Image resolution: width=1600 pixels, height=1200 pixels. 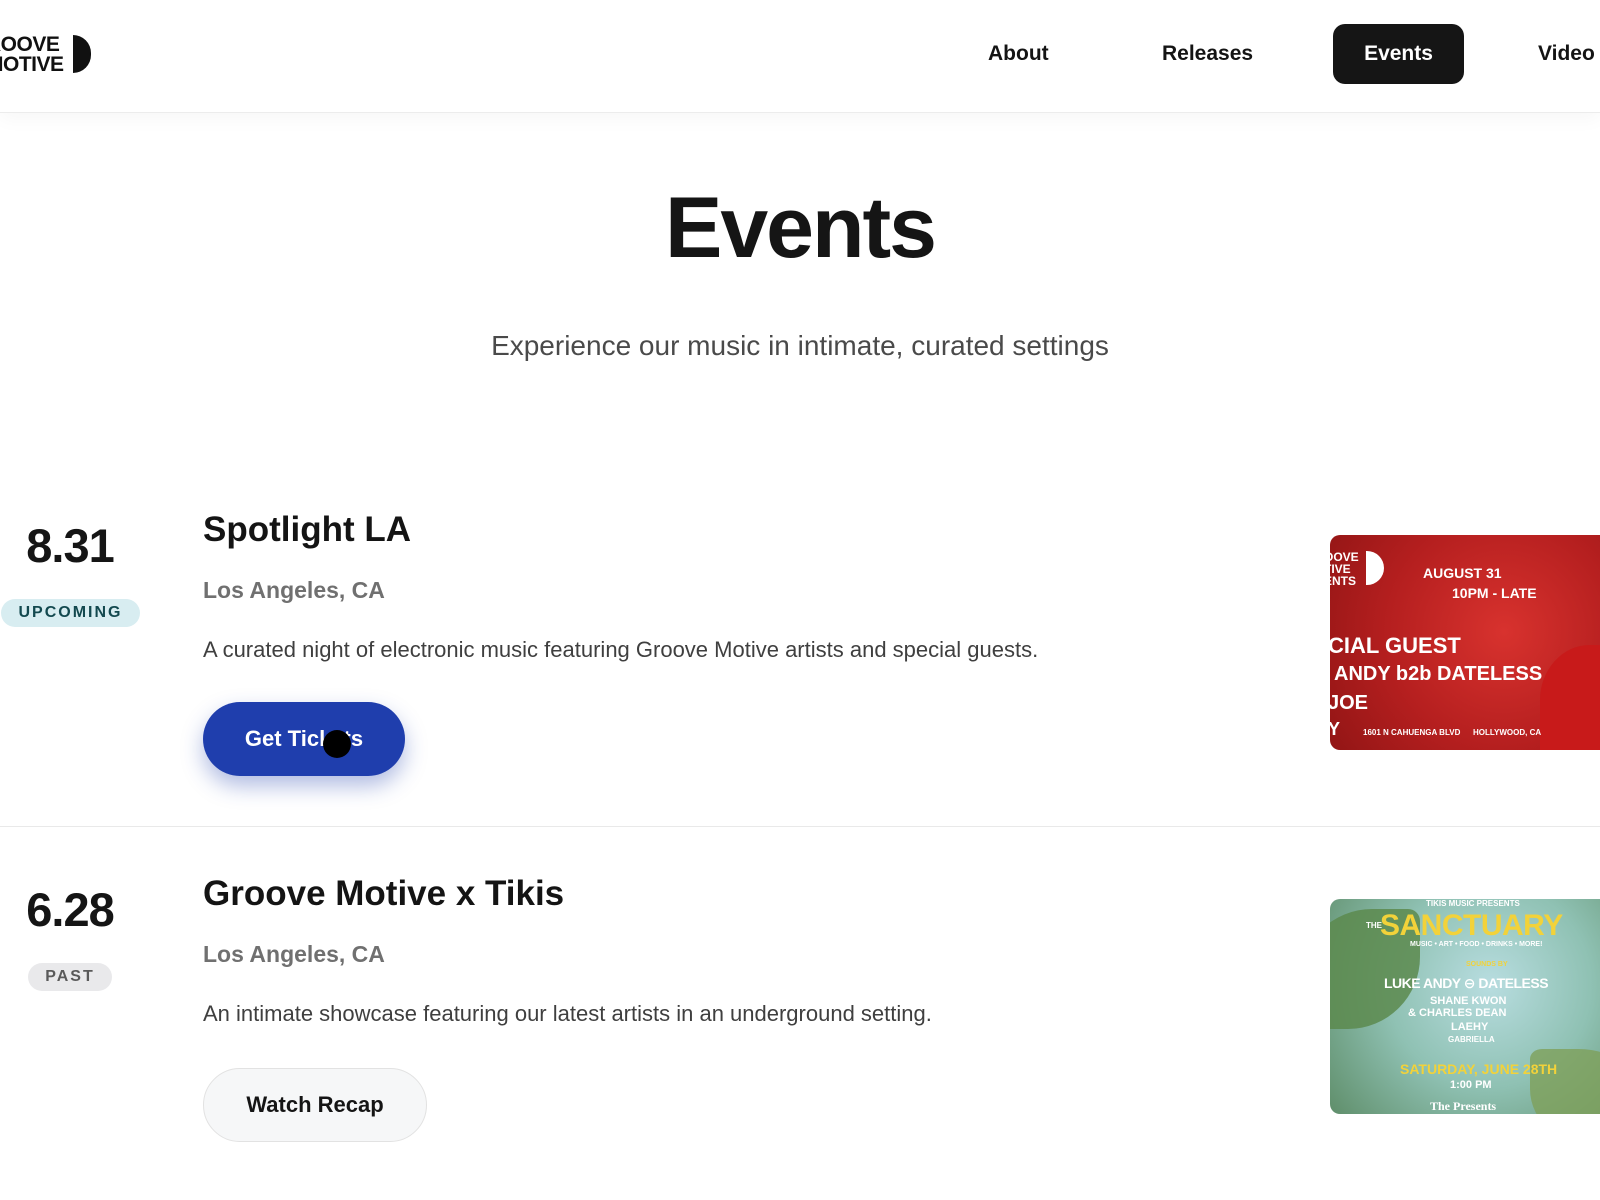 What do you see at coordinates (1395, 645) in the screenshot?
I see `poster-headline: CIAL GUEST` at bounding box center [1395, 645].